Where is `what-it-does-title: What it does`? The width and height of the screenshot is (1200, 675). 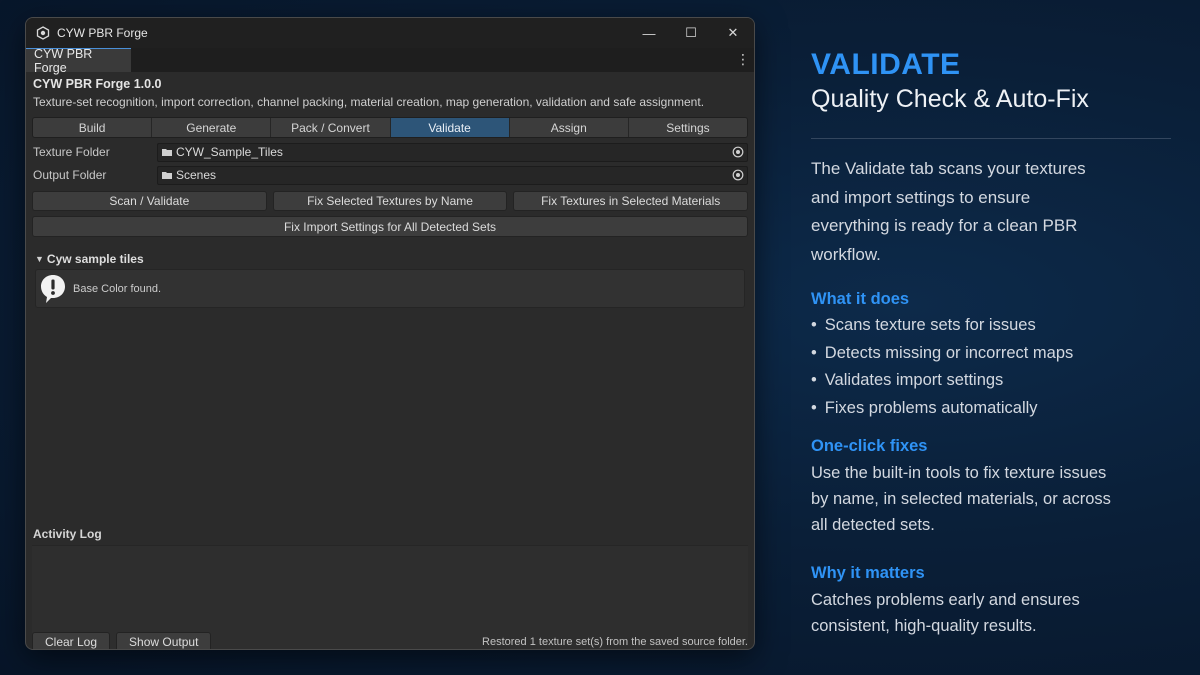 what-it-does-title: What it does is located at coordinates (860, 299).